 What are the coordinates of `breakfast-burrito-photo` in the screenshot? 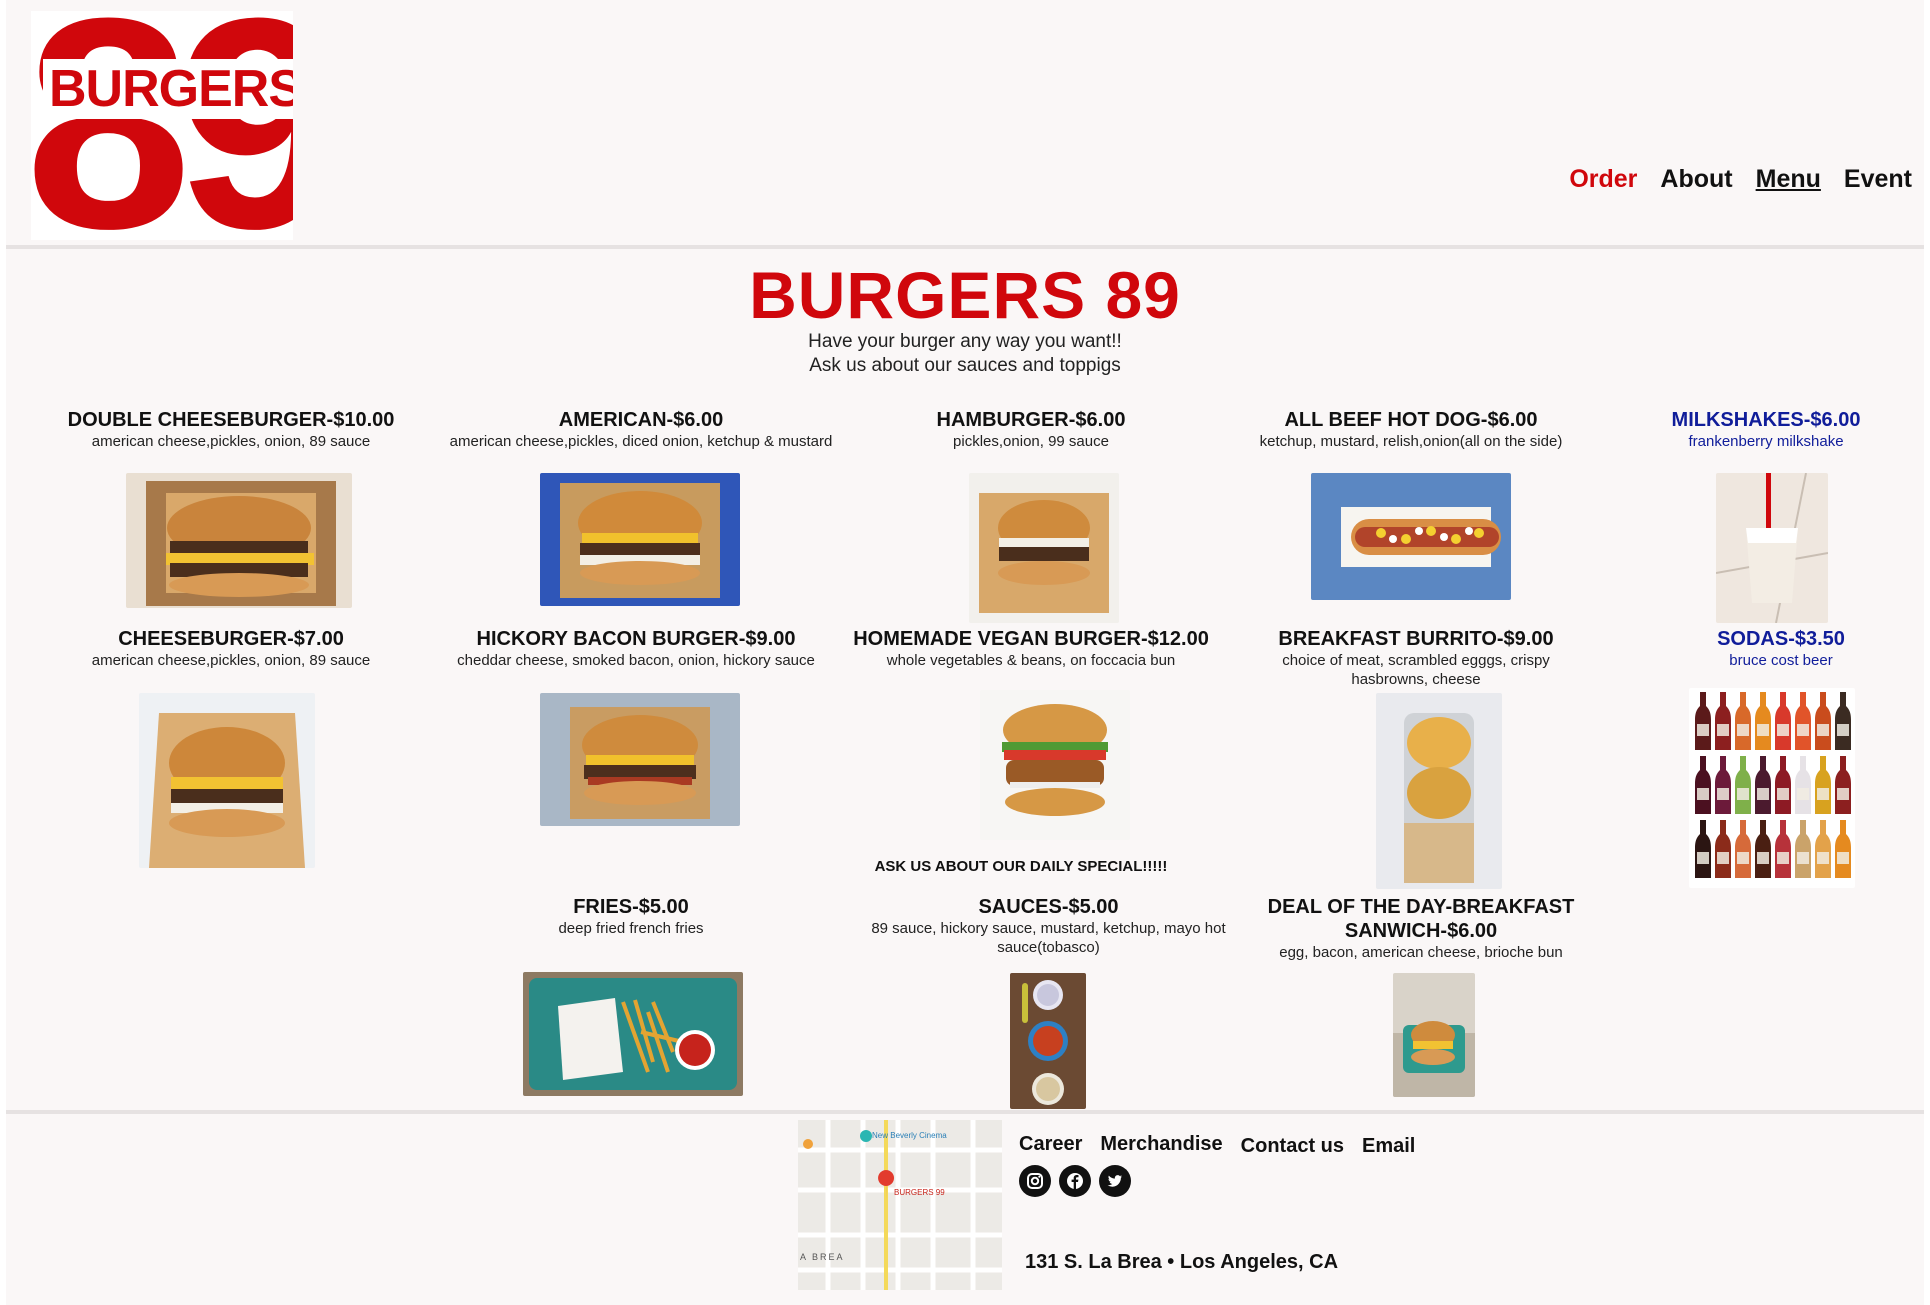 It's located at (1439, 791).